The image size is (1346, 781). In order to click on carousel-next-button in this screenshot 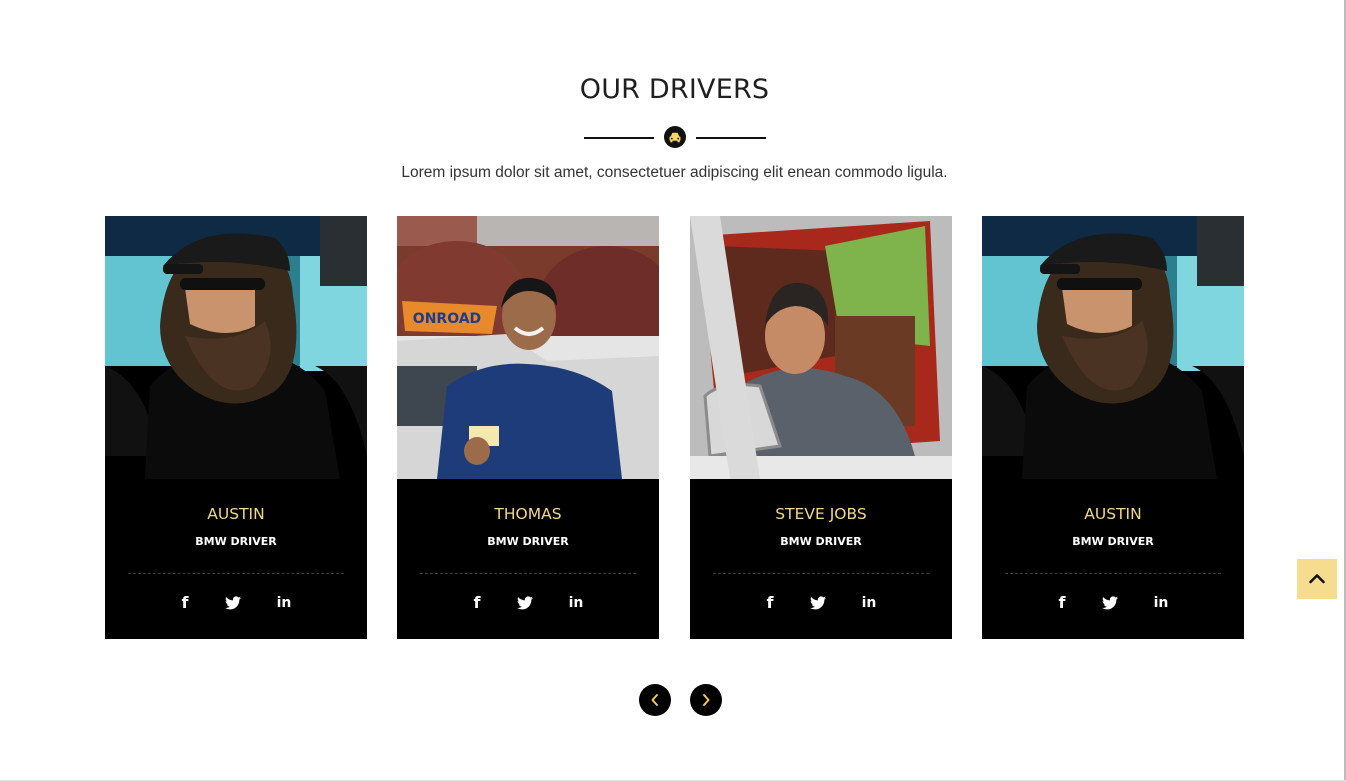, I will do `click(706, 700)`.